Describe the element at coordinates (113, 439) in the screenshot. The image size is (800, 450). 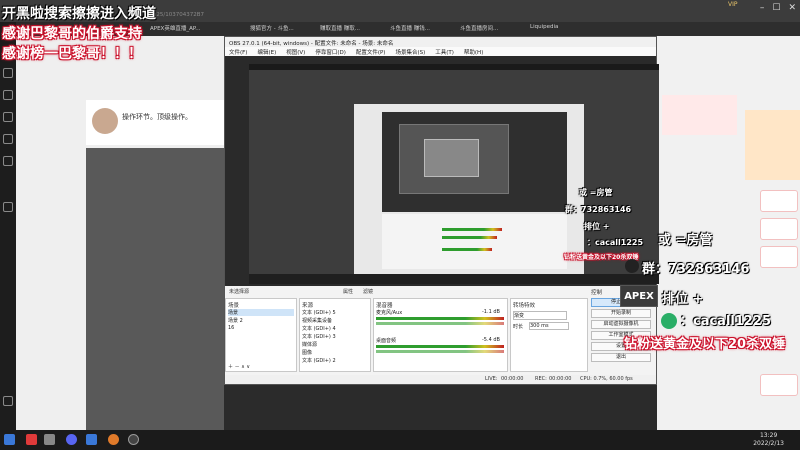
I see `browser-icon` at that location.